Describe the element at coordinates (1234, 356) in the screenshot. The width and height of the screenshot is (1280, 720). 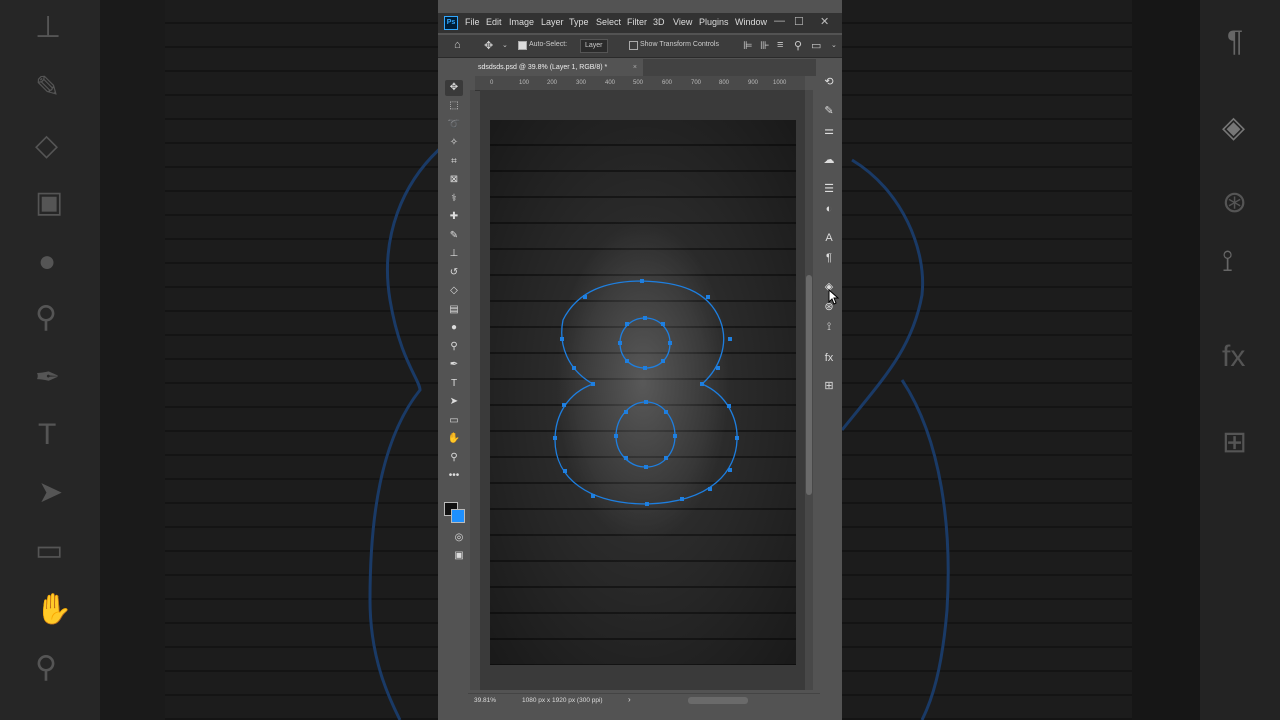
I see `bg-fx-icon: fx` at that location.